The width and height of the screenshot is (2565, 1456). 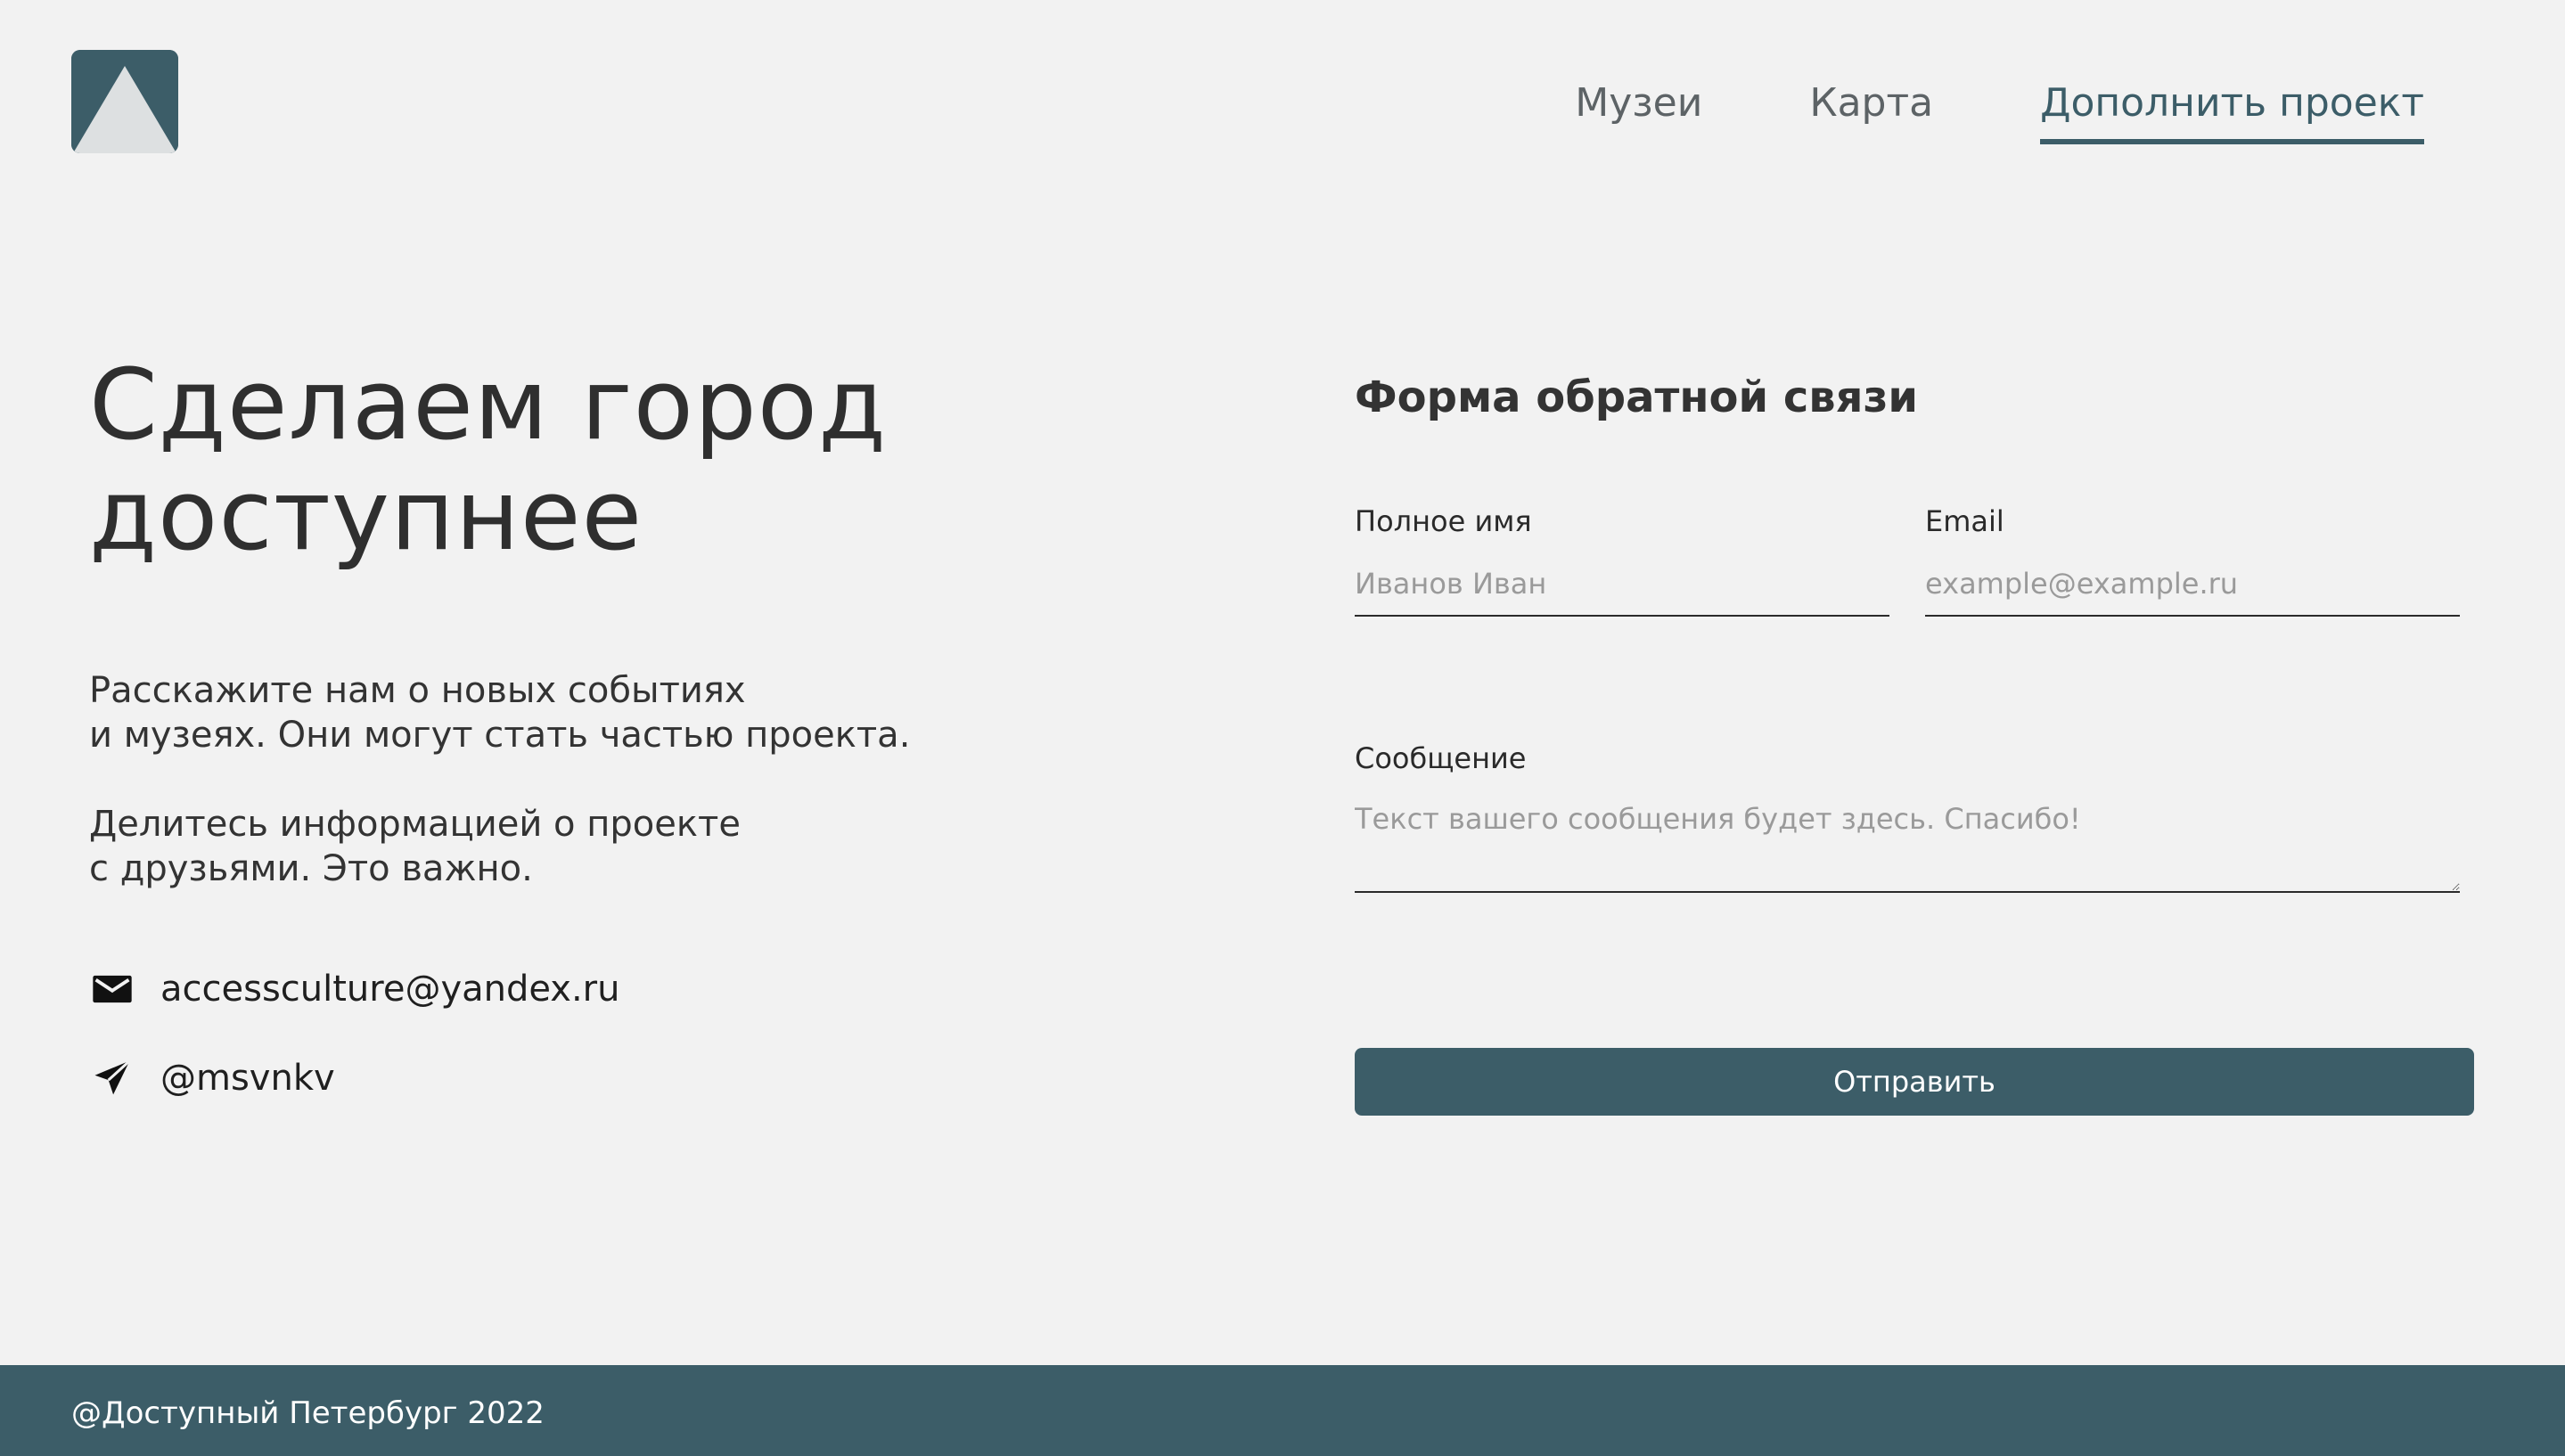 What do you see at coordinates (488, 460) in the screenshot?
I see `page-title: Сделаем город доступнее` at bounding box center [488, 460].